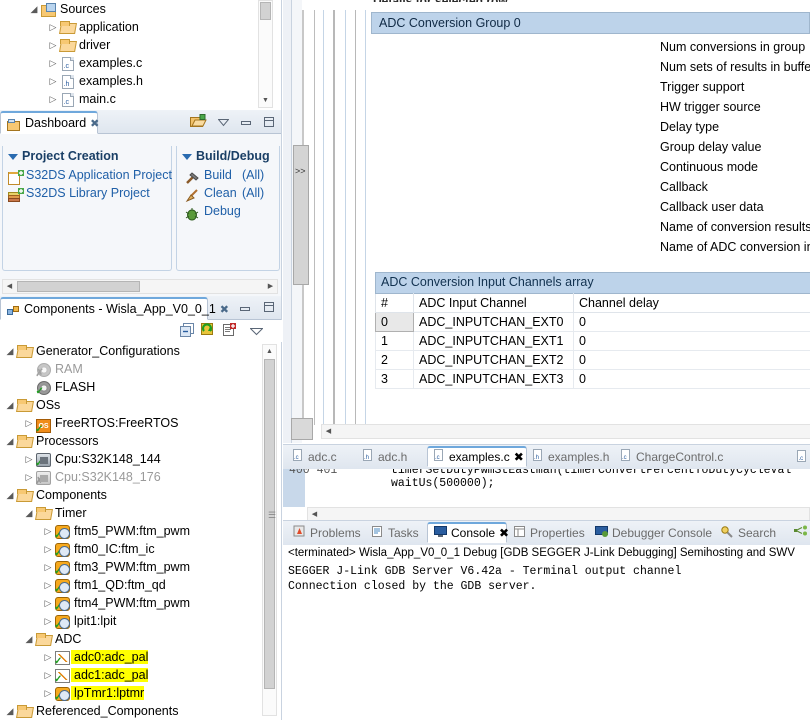  What do you see at coordinates (558, 514) in the screenshot?
I see `editor-hscrollbar: ◀` at bounding box center [558, 514].